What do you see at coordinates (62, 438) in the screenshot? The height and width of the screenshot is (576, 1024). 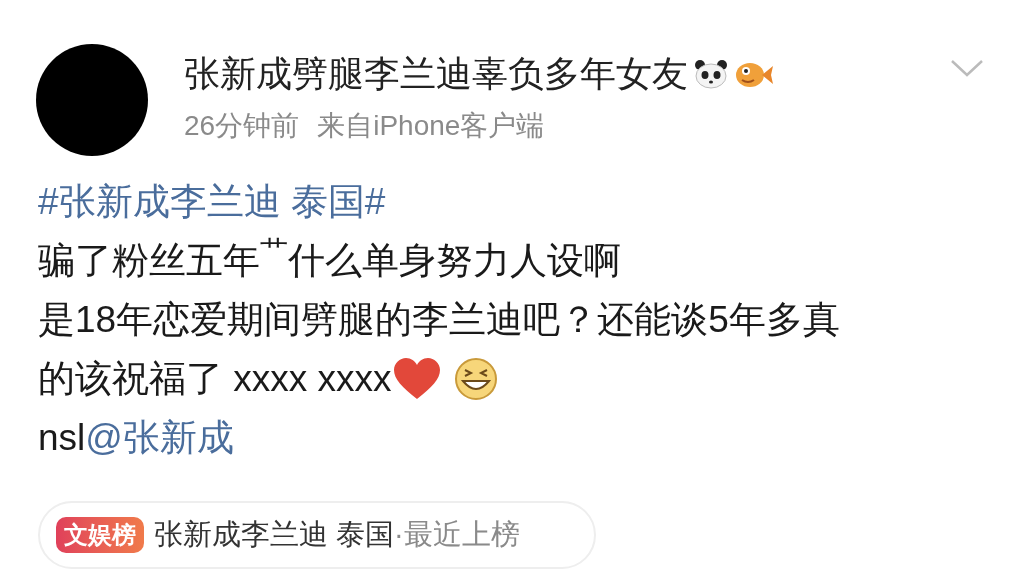 I see `post-text: nsl` at bounding box center [62, 438].